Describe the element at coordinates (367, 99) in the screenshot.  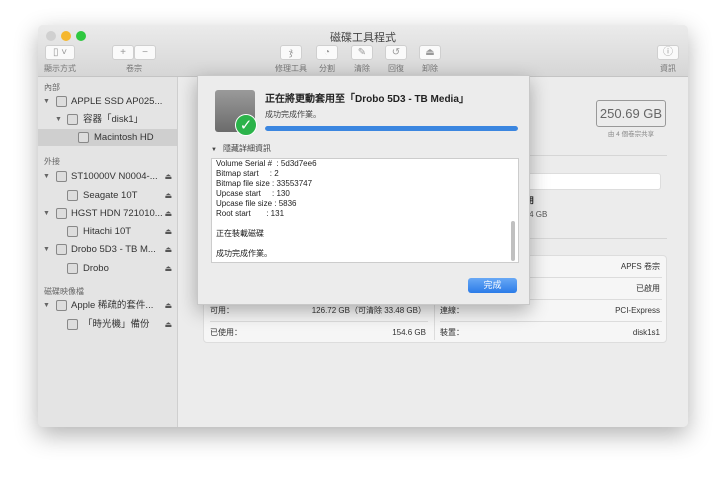
I see `sheet-title: 正在將更動套用至「Drobo 5D3 - TB Media」` at that location.